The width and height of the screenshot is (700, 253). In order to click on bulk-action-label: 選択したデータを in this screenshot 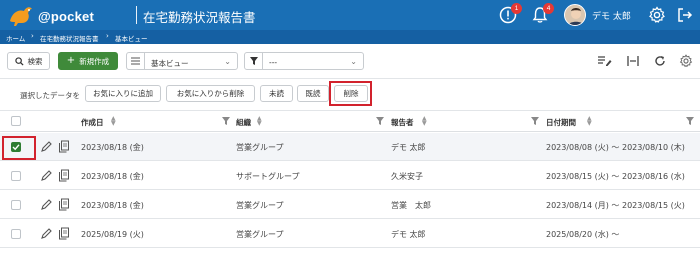, I will do `click(50, 95)`.